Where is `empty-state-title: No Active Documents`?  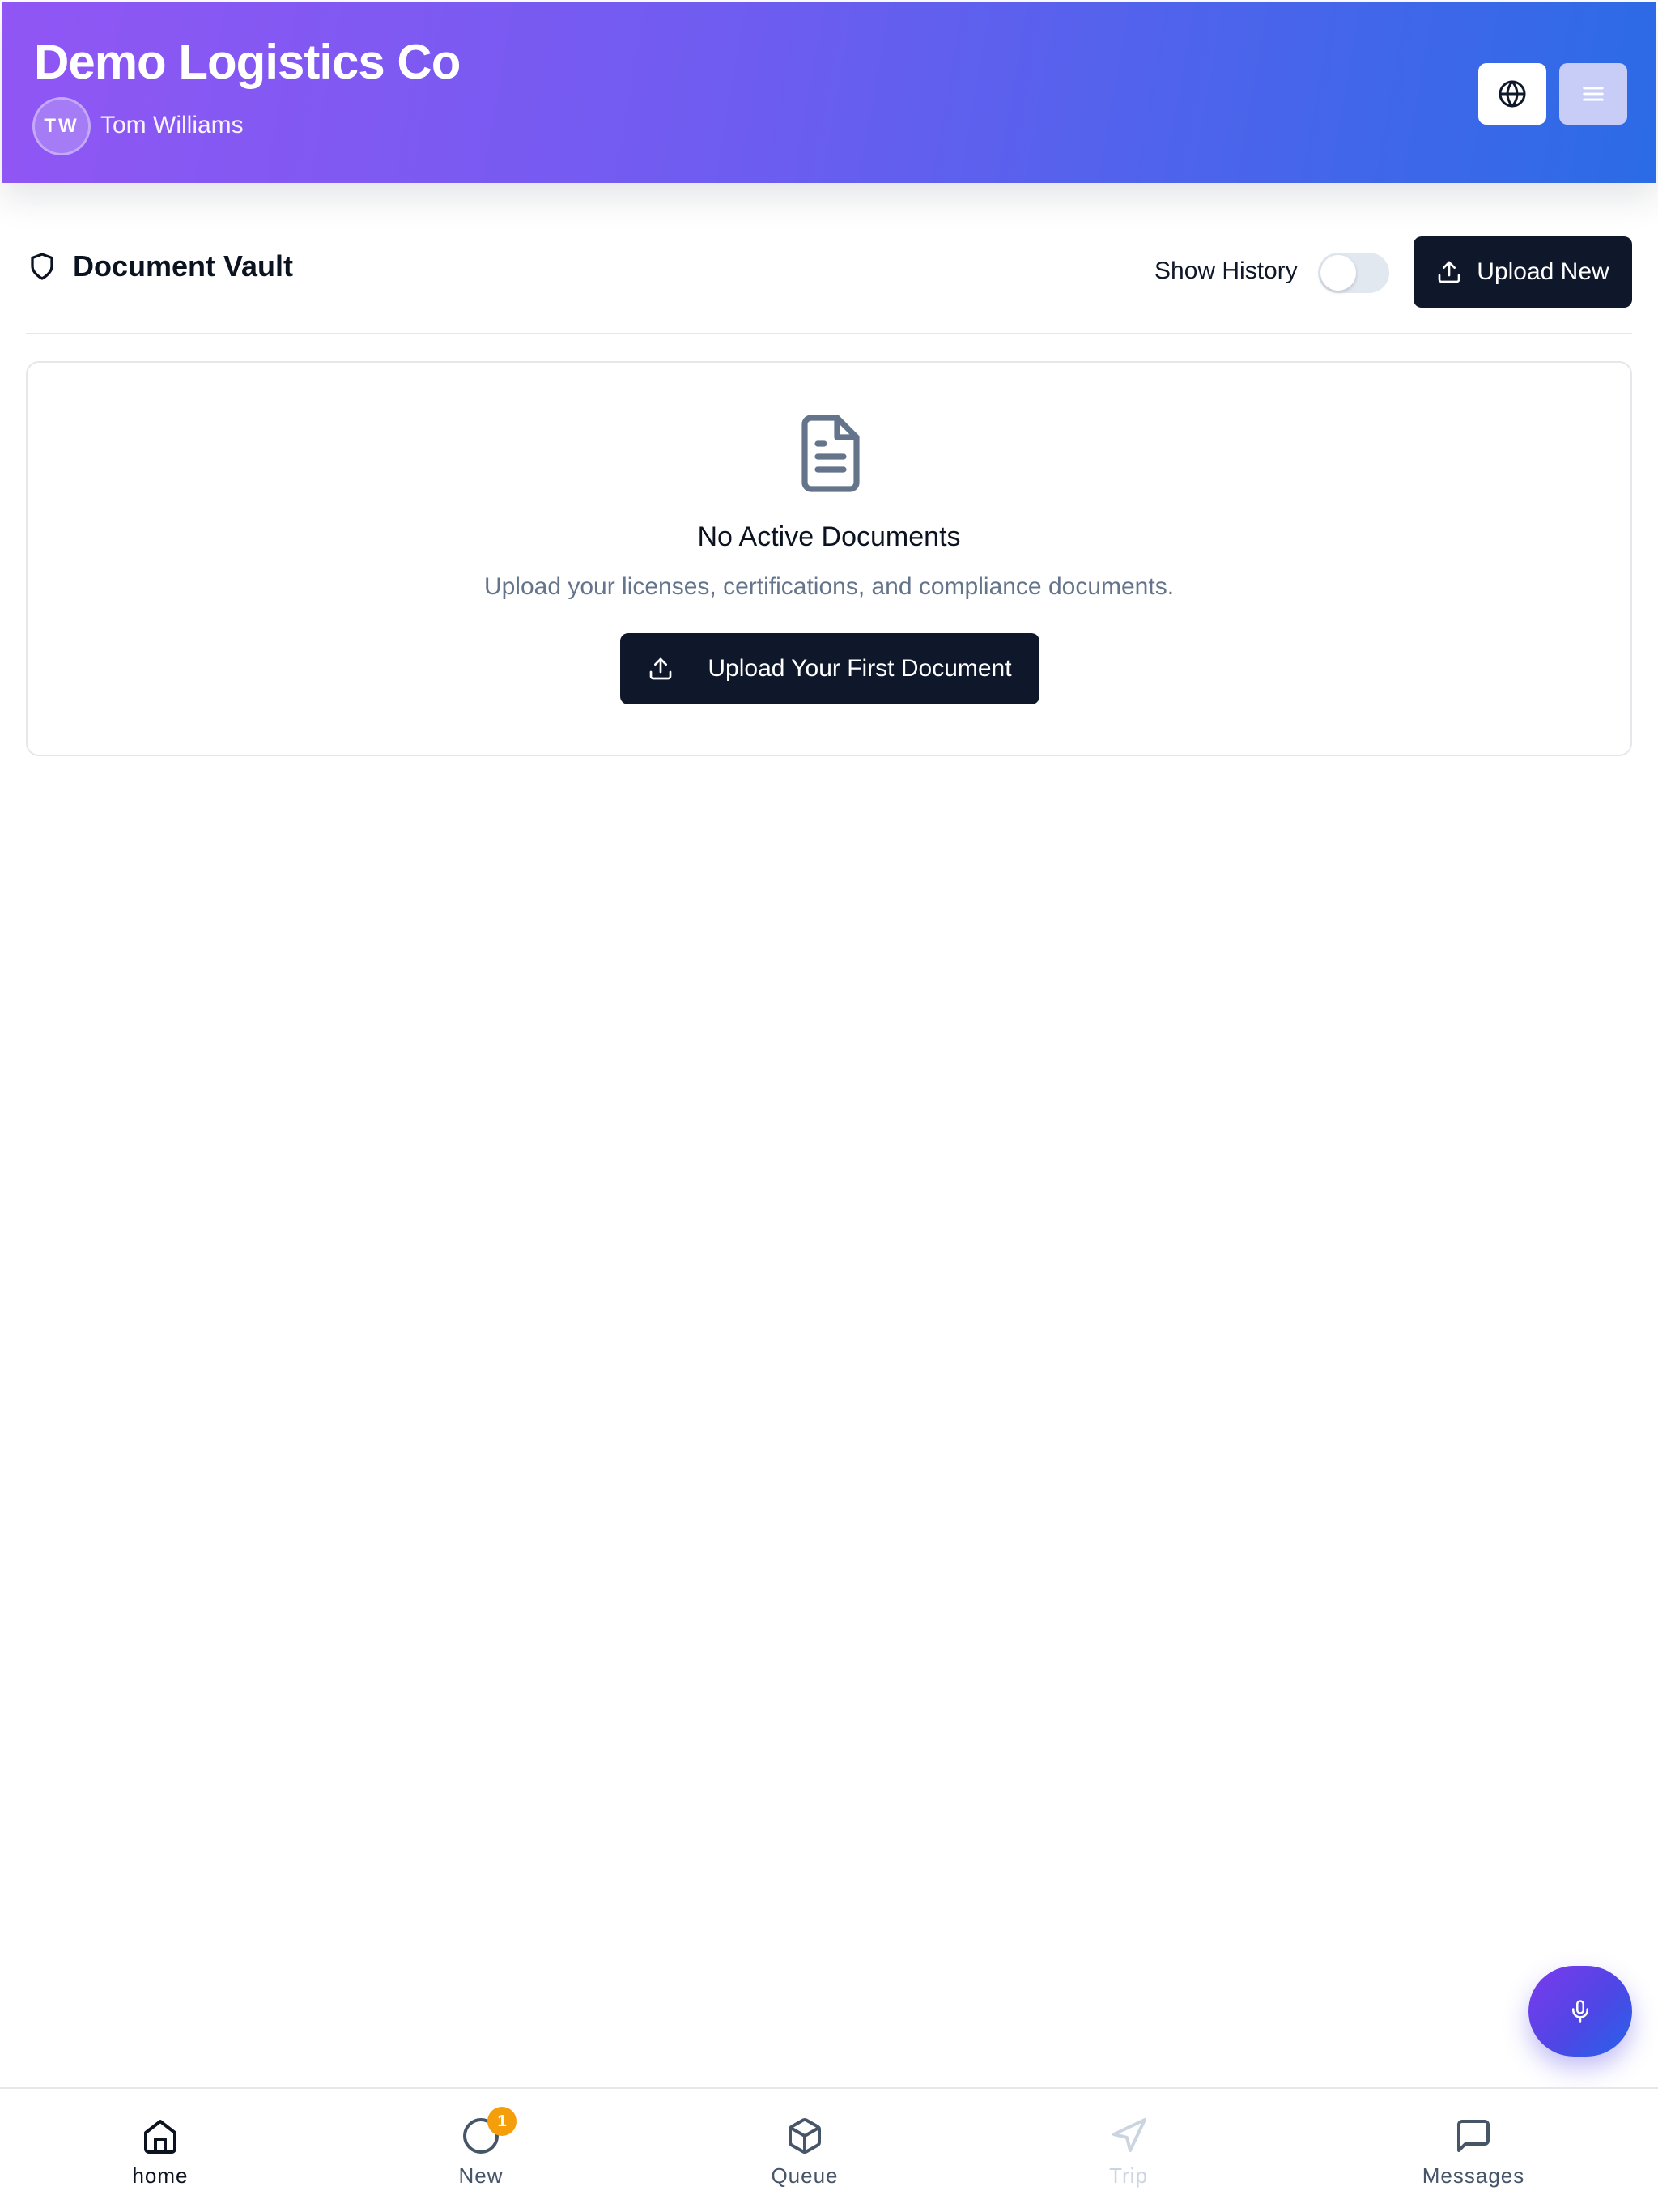
empty-state-title: No Active Documents is located at coordinates (829, 536).